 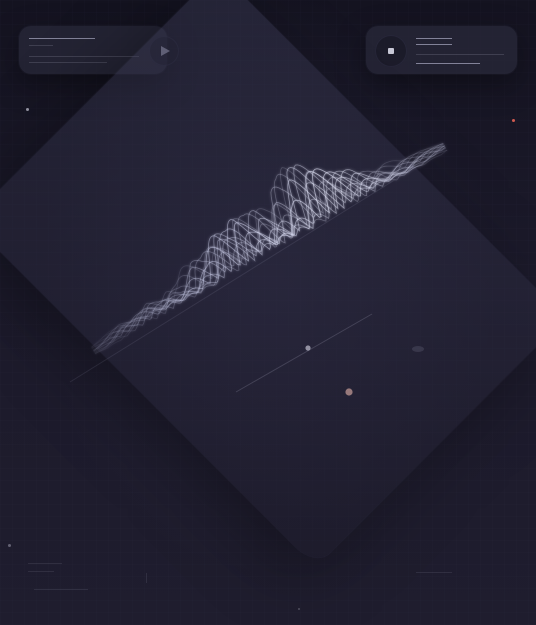 I want to click on cursor-dot, so click(x=349, y=392).